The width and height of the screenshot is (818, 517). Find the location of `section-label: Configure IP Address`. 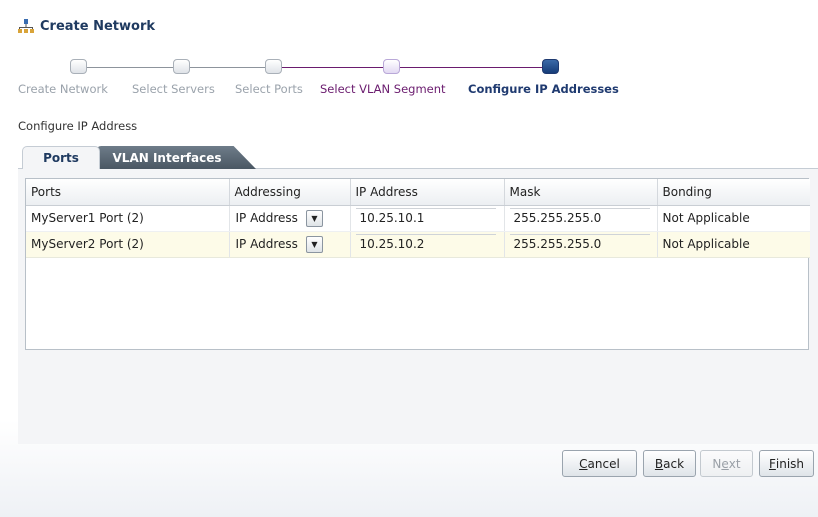

section-label: Configure IP Address is located at coordinates (78, 126).